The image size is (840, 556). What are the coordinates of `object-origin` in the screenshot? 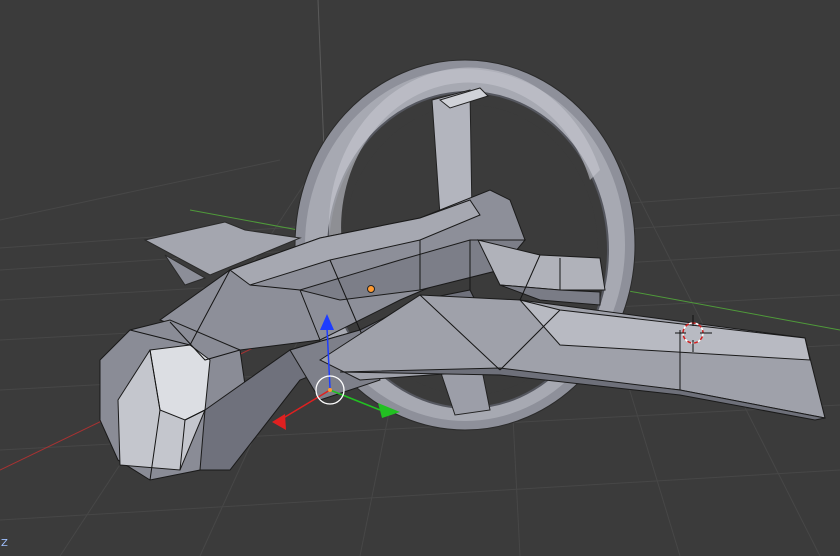 It's located at (371, 289).